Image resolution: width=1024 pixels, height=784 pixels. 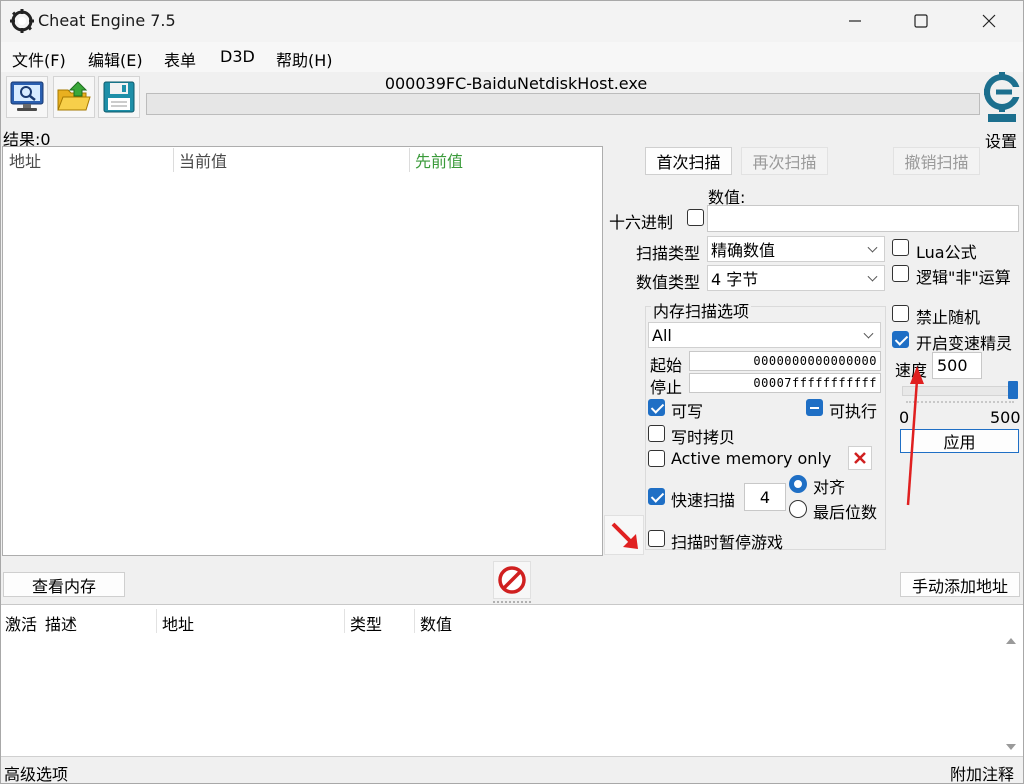 What do you see at coordinates (39, 59) in the screenshot?
I see `menu-file: 文件(F)` at bounding box center [39, 59].